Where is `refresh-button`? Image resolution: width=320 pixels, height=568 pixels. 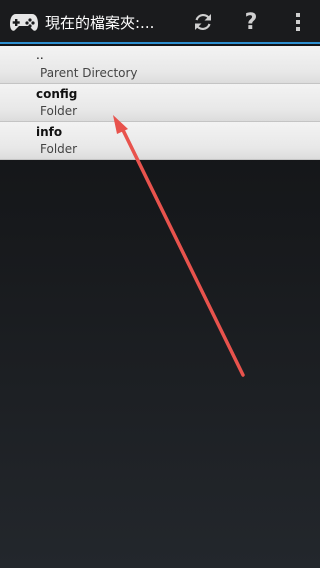
refresh-button is located at coordinates (203, 22).